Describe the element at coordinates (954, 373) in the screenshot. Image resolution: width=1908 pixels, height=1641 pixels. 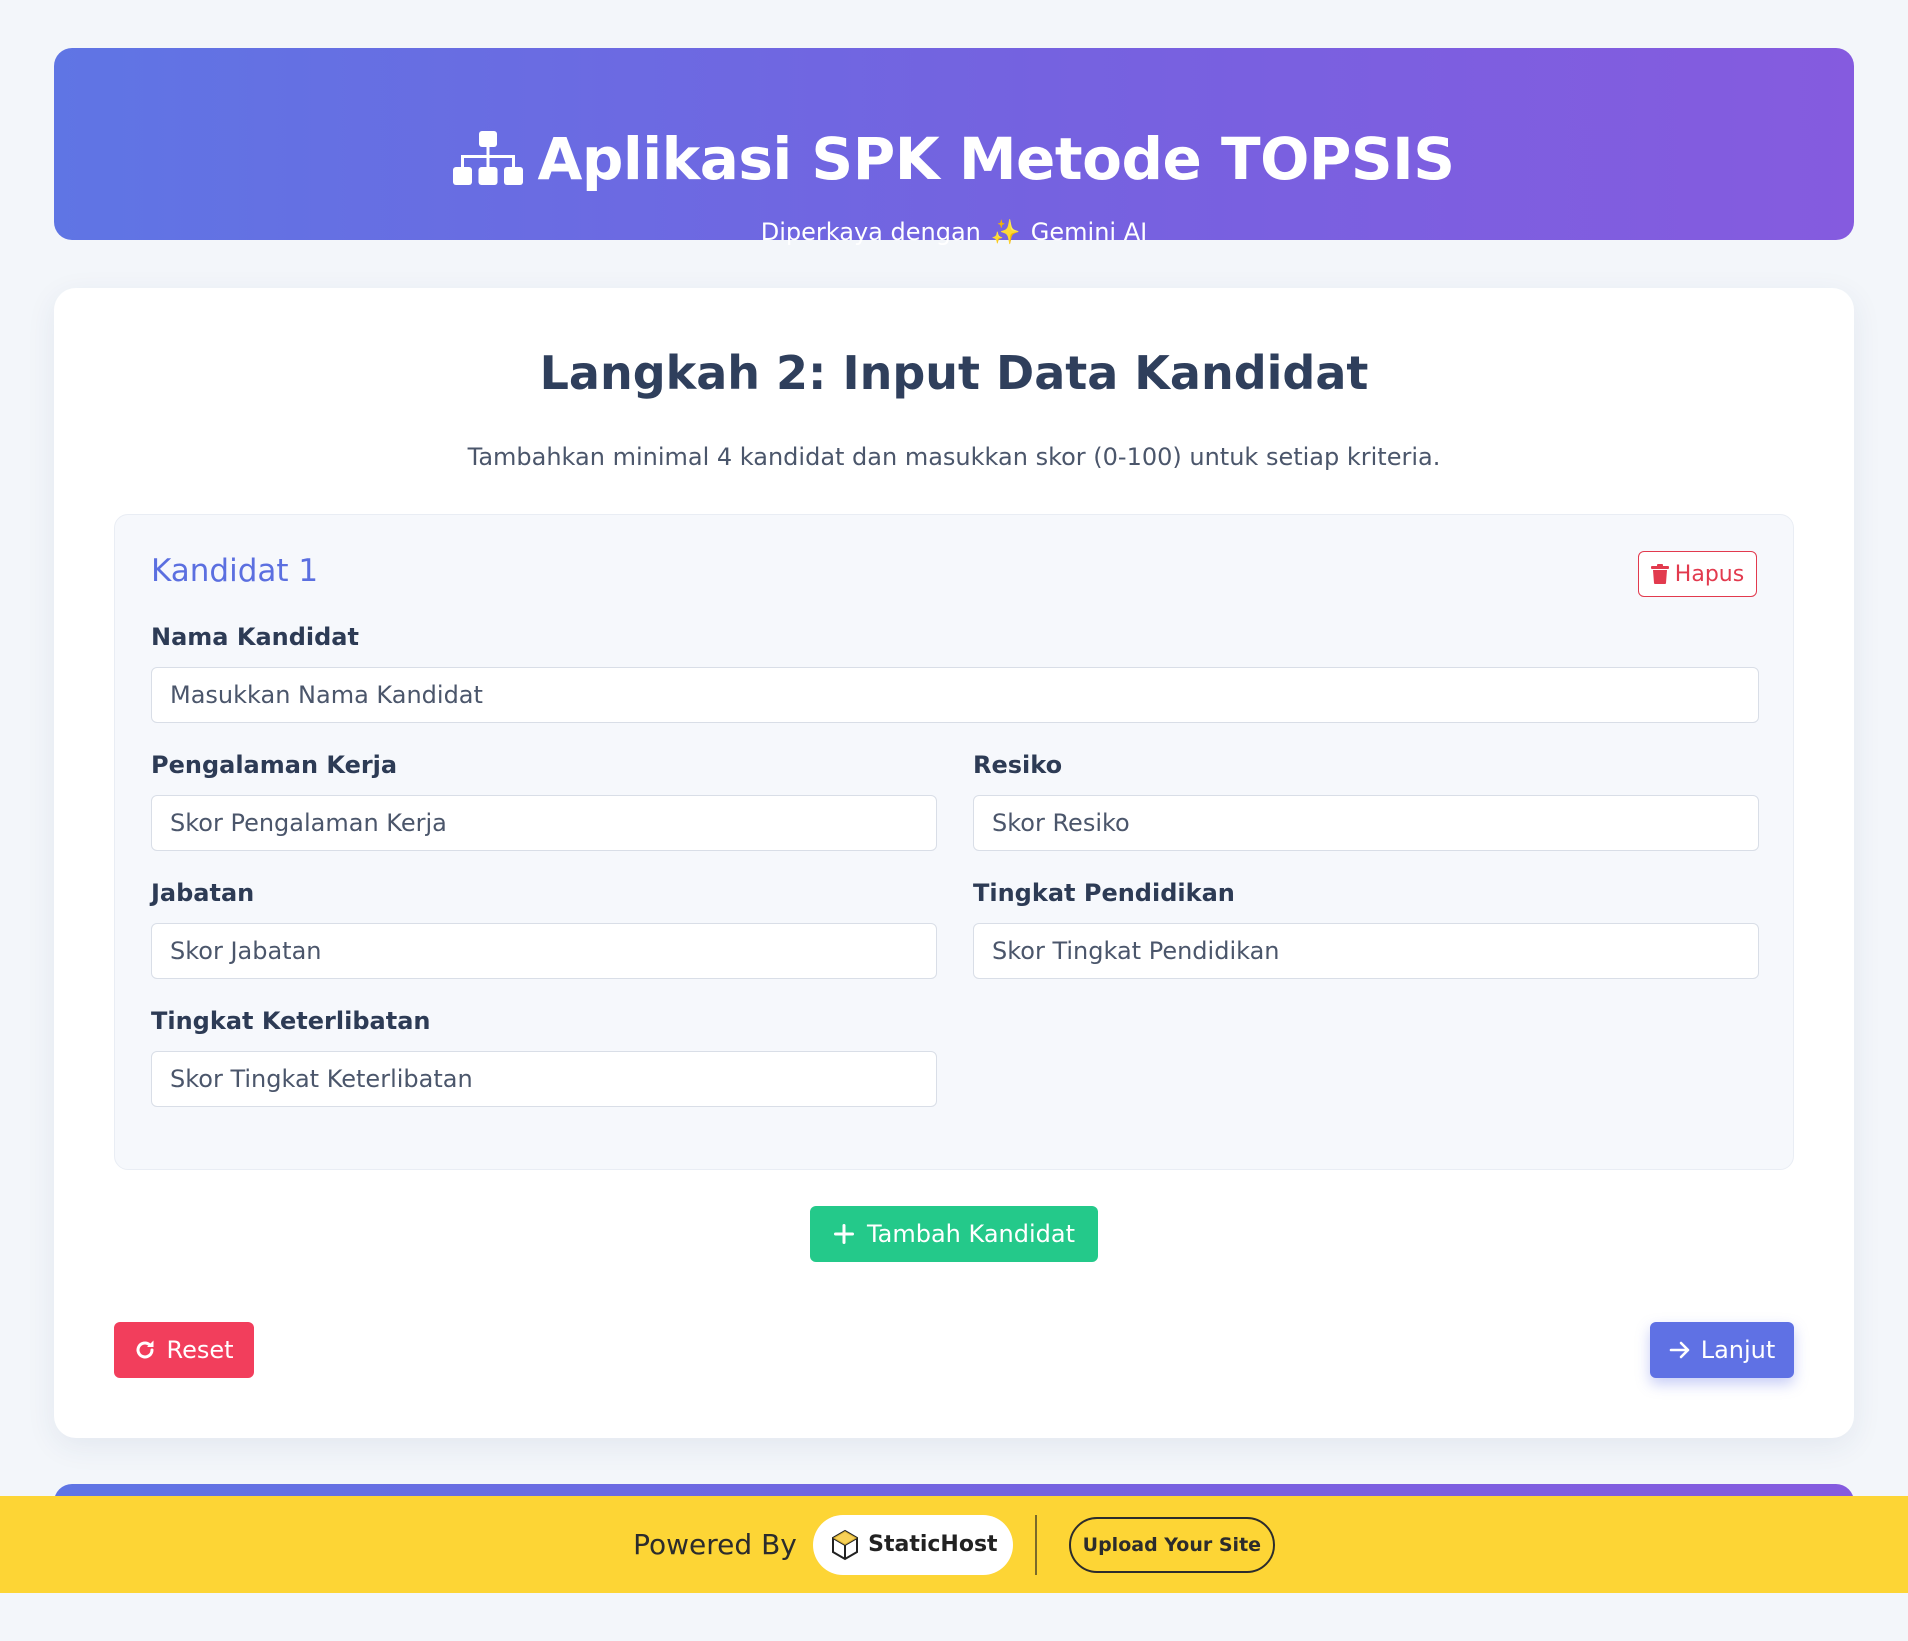
I see `step-title: Langkah 2: Input Data Kandidat` at that location.